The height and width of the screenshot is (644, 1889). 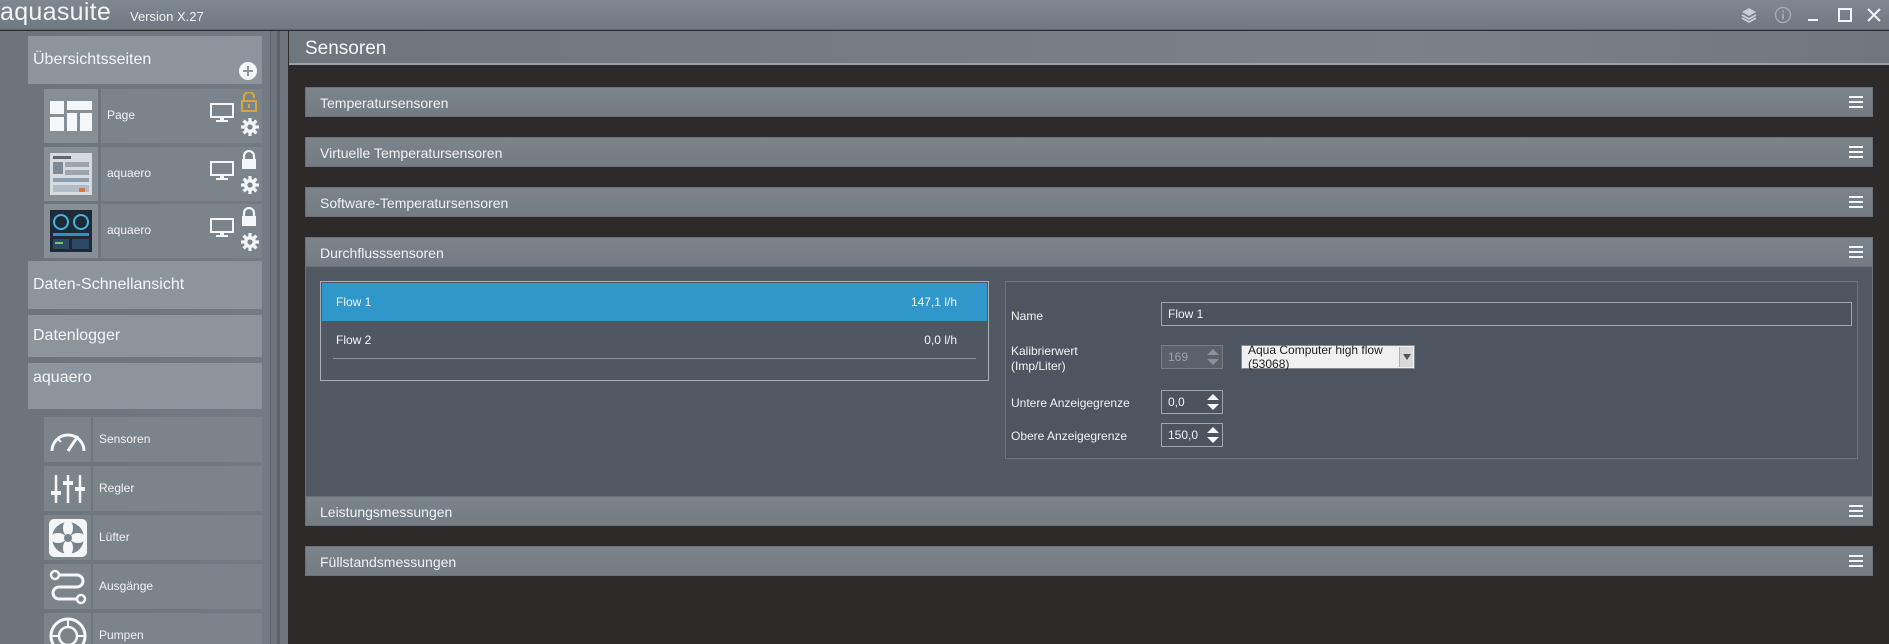 What do you see at coordinates (1406, 357) in the screenshot?
I see `chevron-down-icon` at bounding box center [1406, 357].